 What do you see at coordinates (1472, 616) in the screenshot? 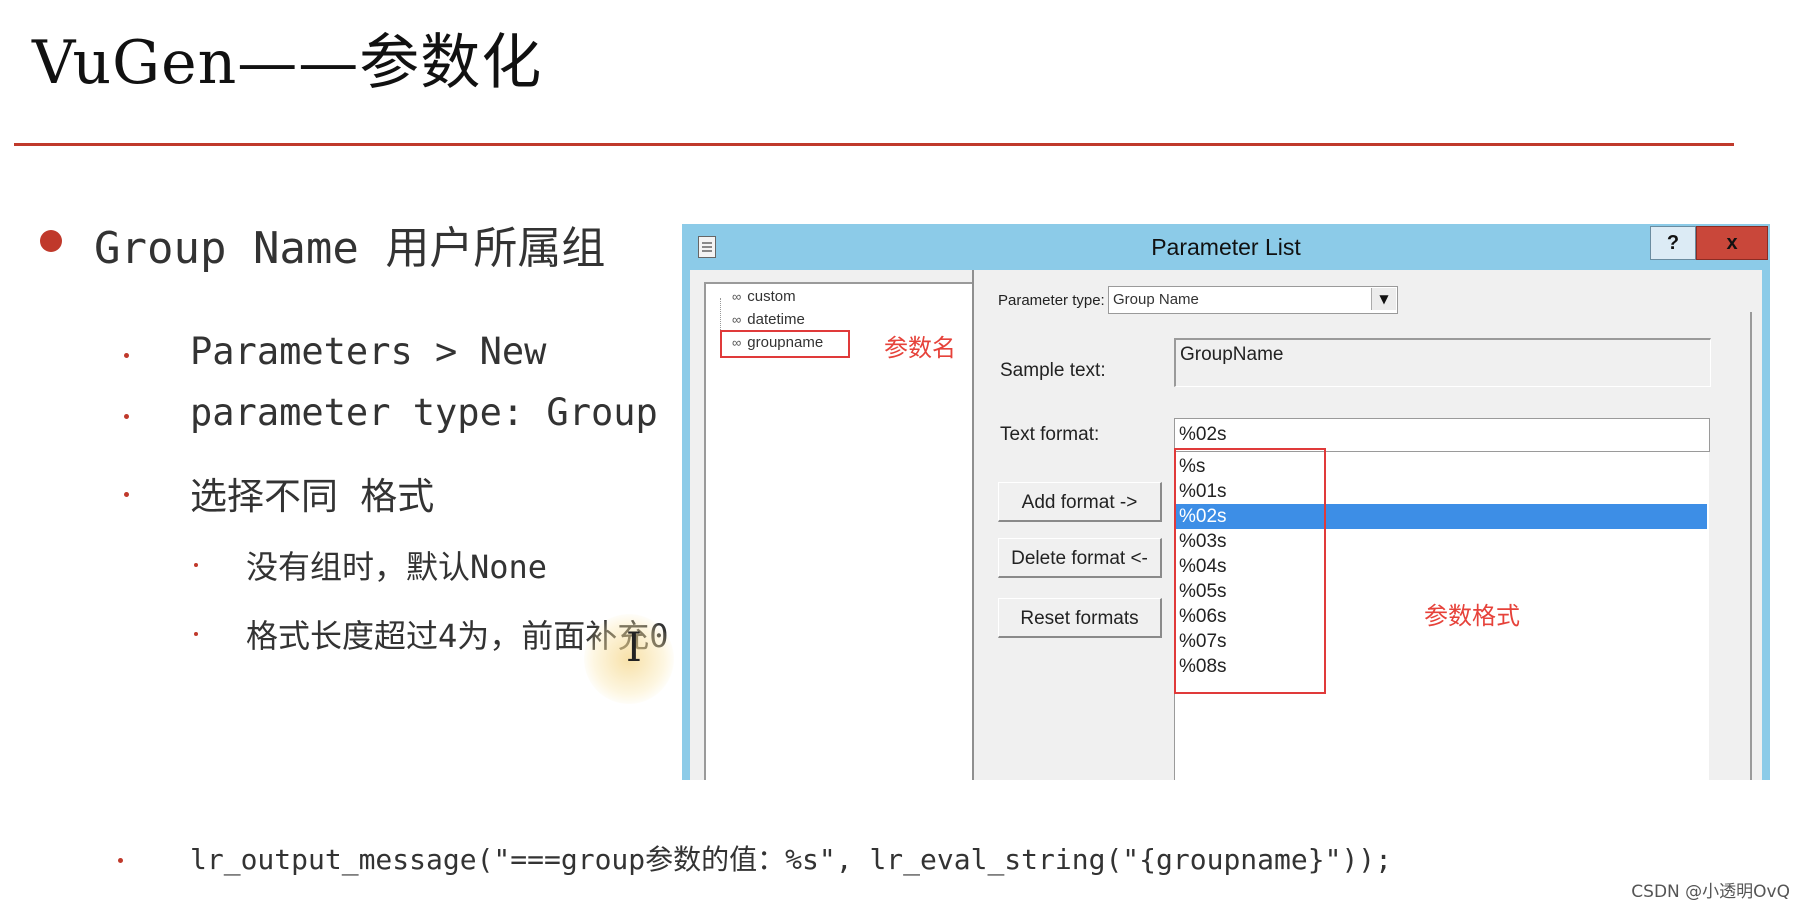
I see `param-format-annotation: 参数格式` at bounding box center [1472, 616].